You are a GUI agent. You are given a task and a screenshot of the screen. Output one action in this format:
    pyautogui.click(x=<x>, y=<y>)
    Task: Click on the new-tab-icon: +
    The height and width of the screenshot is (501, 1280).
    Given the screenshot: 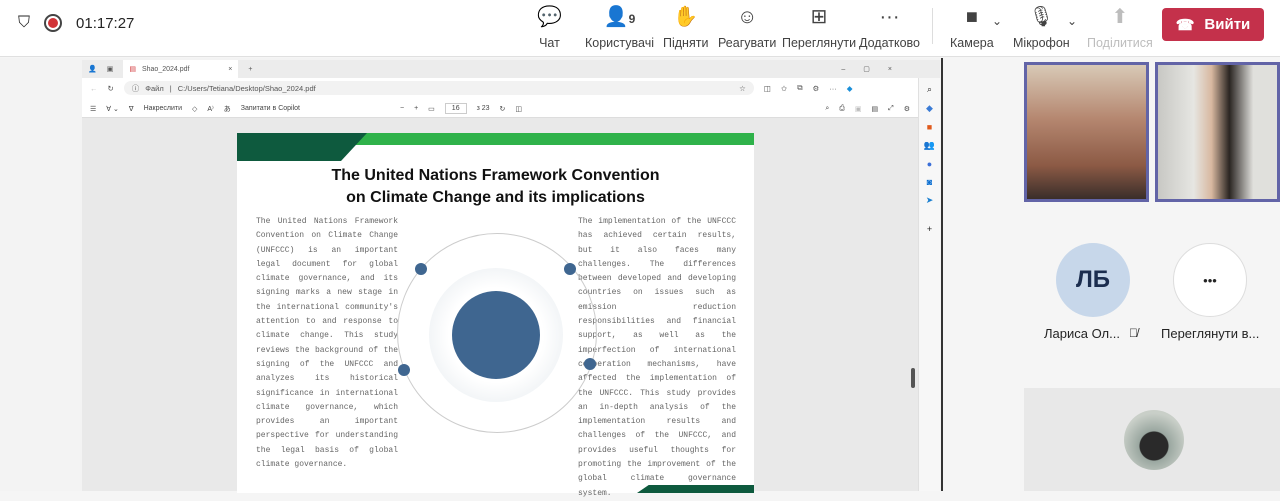 What is the action you would take?
    pyautogui.click(x=250, y=69)
    